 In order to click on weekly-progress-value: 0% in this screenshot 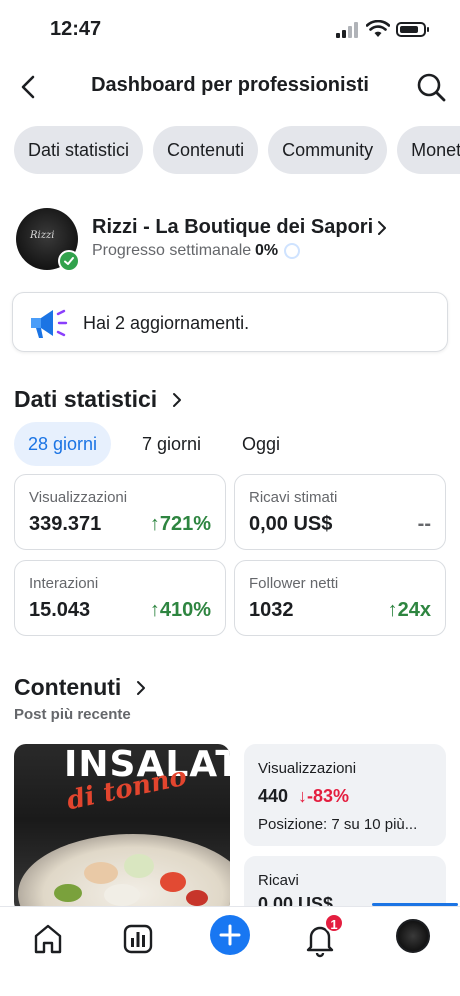, I will do `click(267, 250)`.